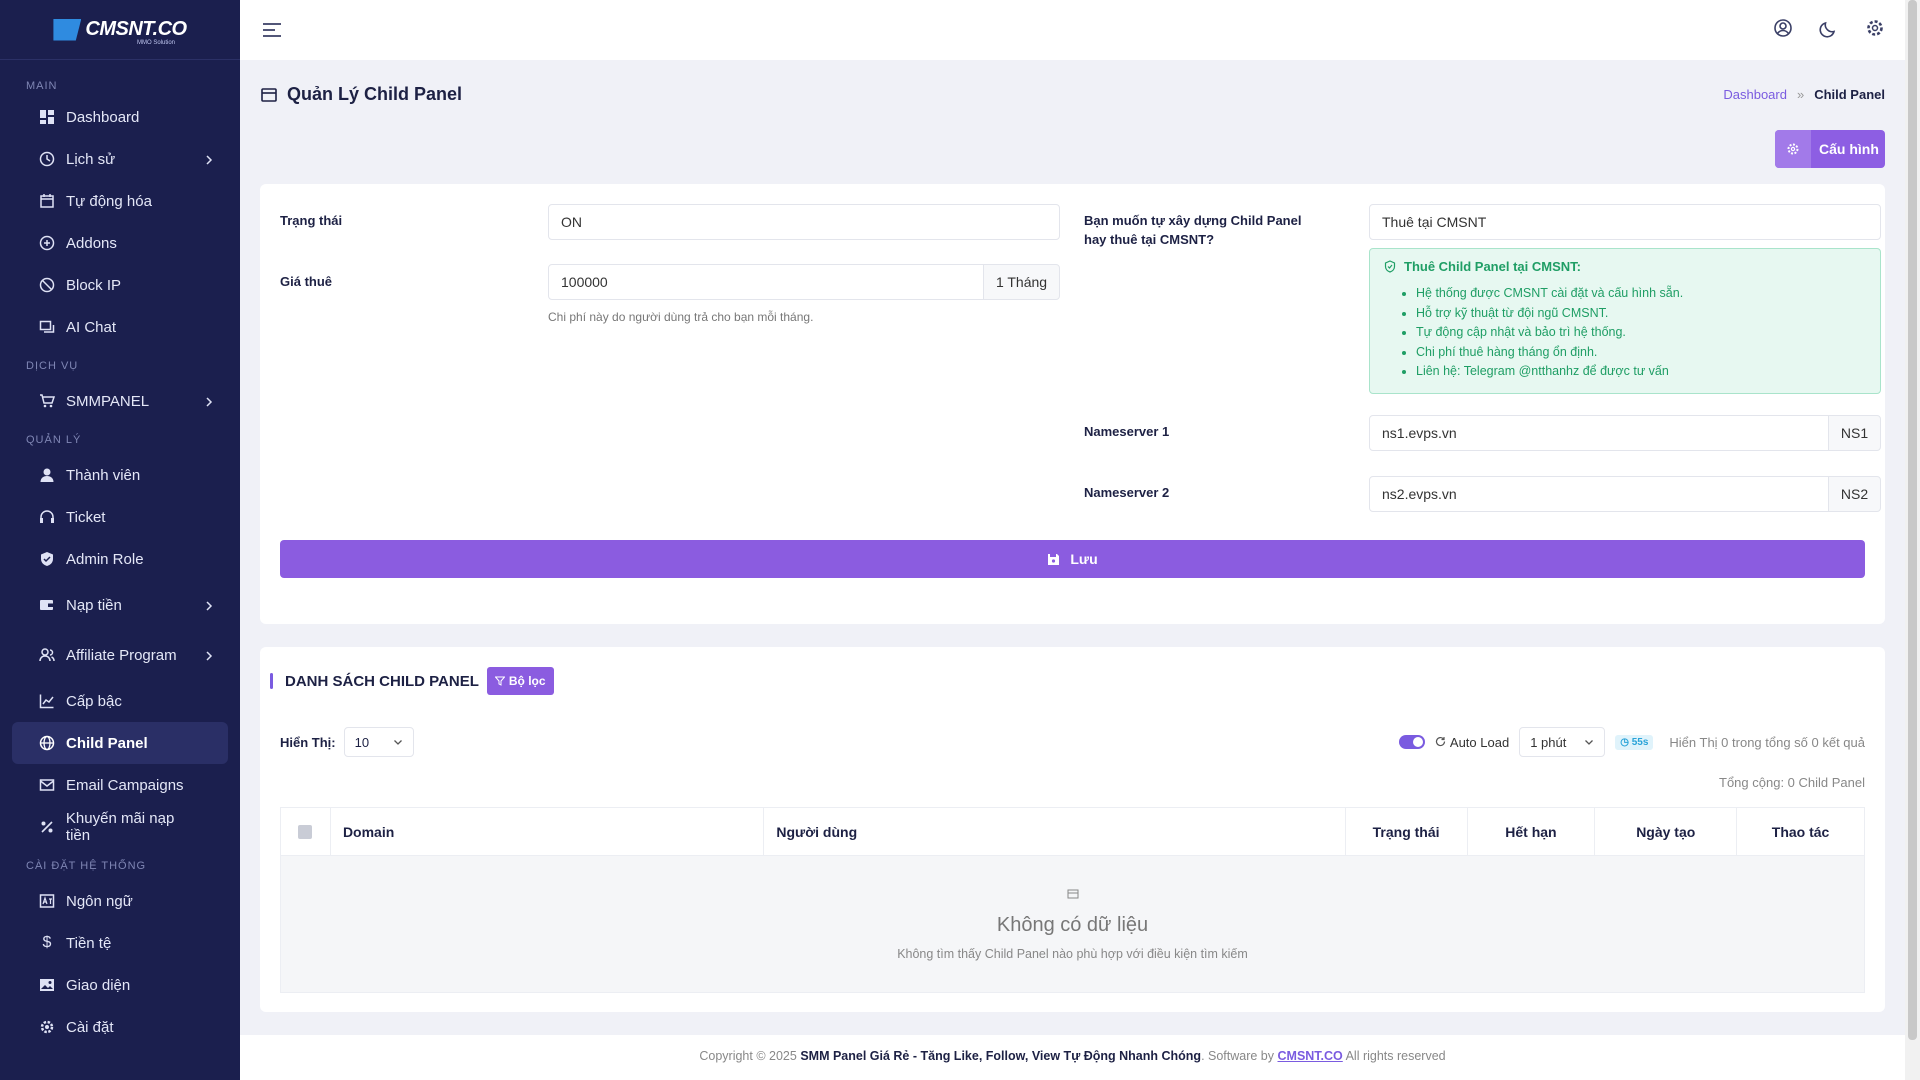  What do you see at coordinates (156, 43) in the screenshot?
I see `logo-subtitle: MMO Solution` at bounding box center [156, 43].